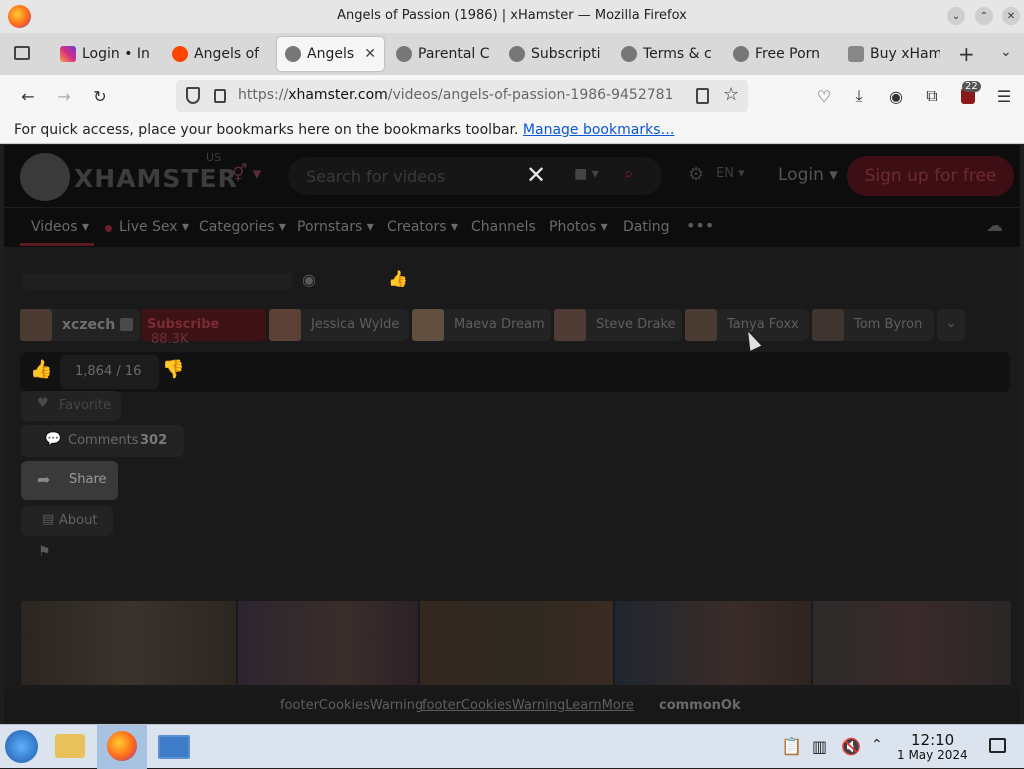 This screenshot has height=769, width=1024. Describe the element at coordinates (36, 325) in the screenshot. I see `channel-avatar` at that location.